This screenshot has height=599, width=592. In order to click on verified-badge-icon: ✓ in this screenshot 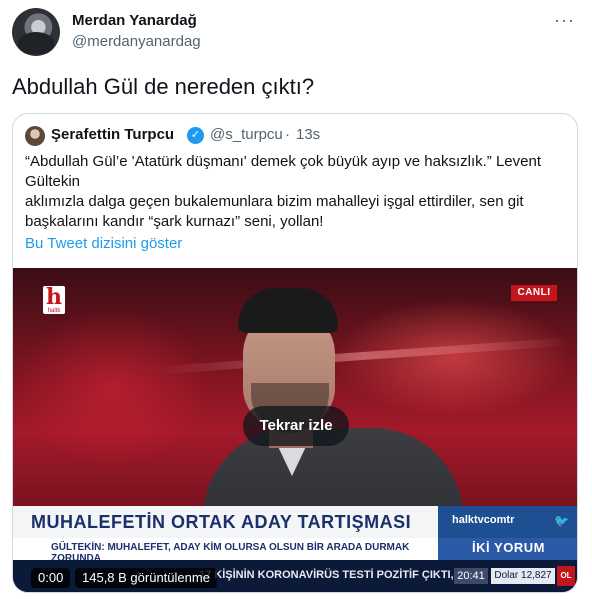, I will do `click(195, 135)`.